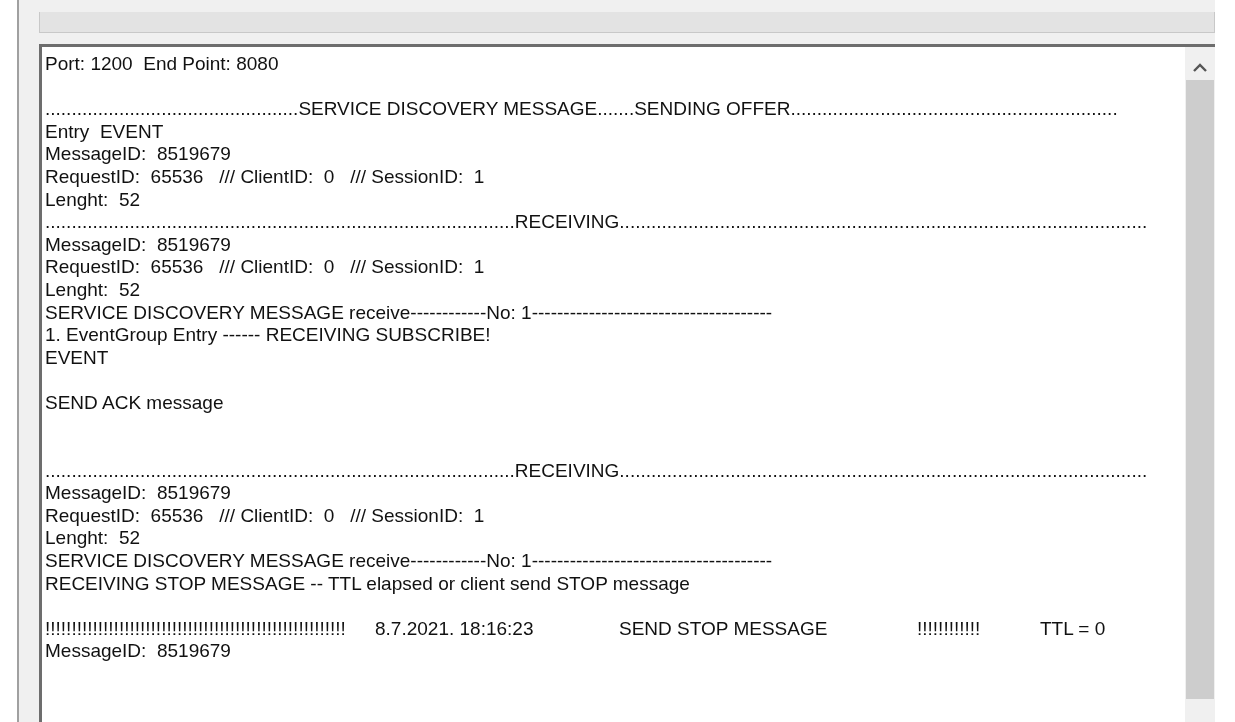 The width and height of the screenshot is (1235, 722). I want to click on chevron-up-icon, so click(1200, 67).